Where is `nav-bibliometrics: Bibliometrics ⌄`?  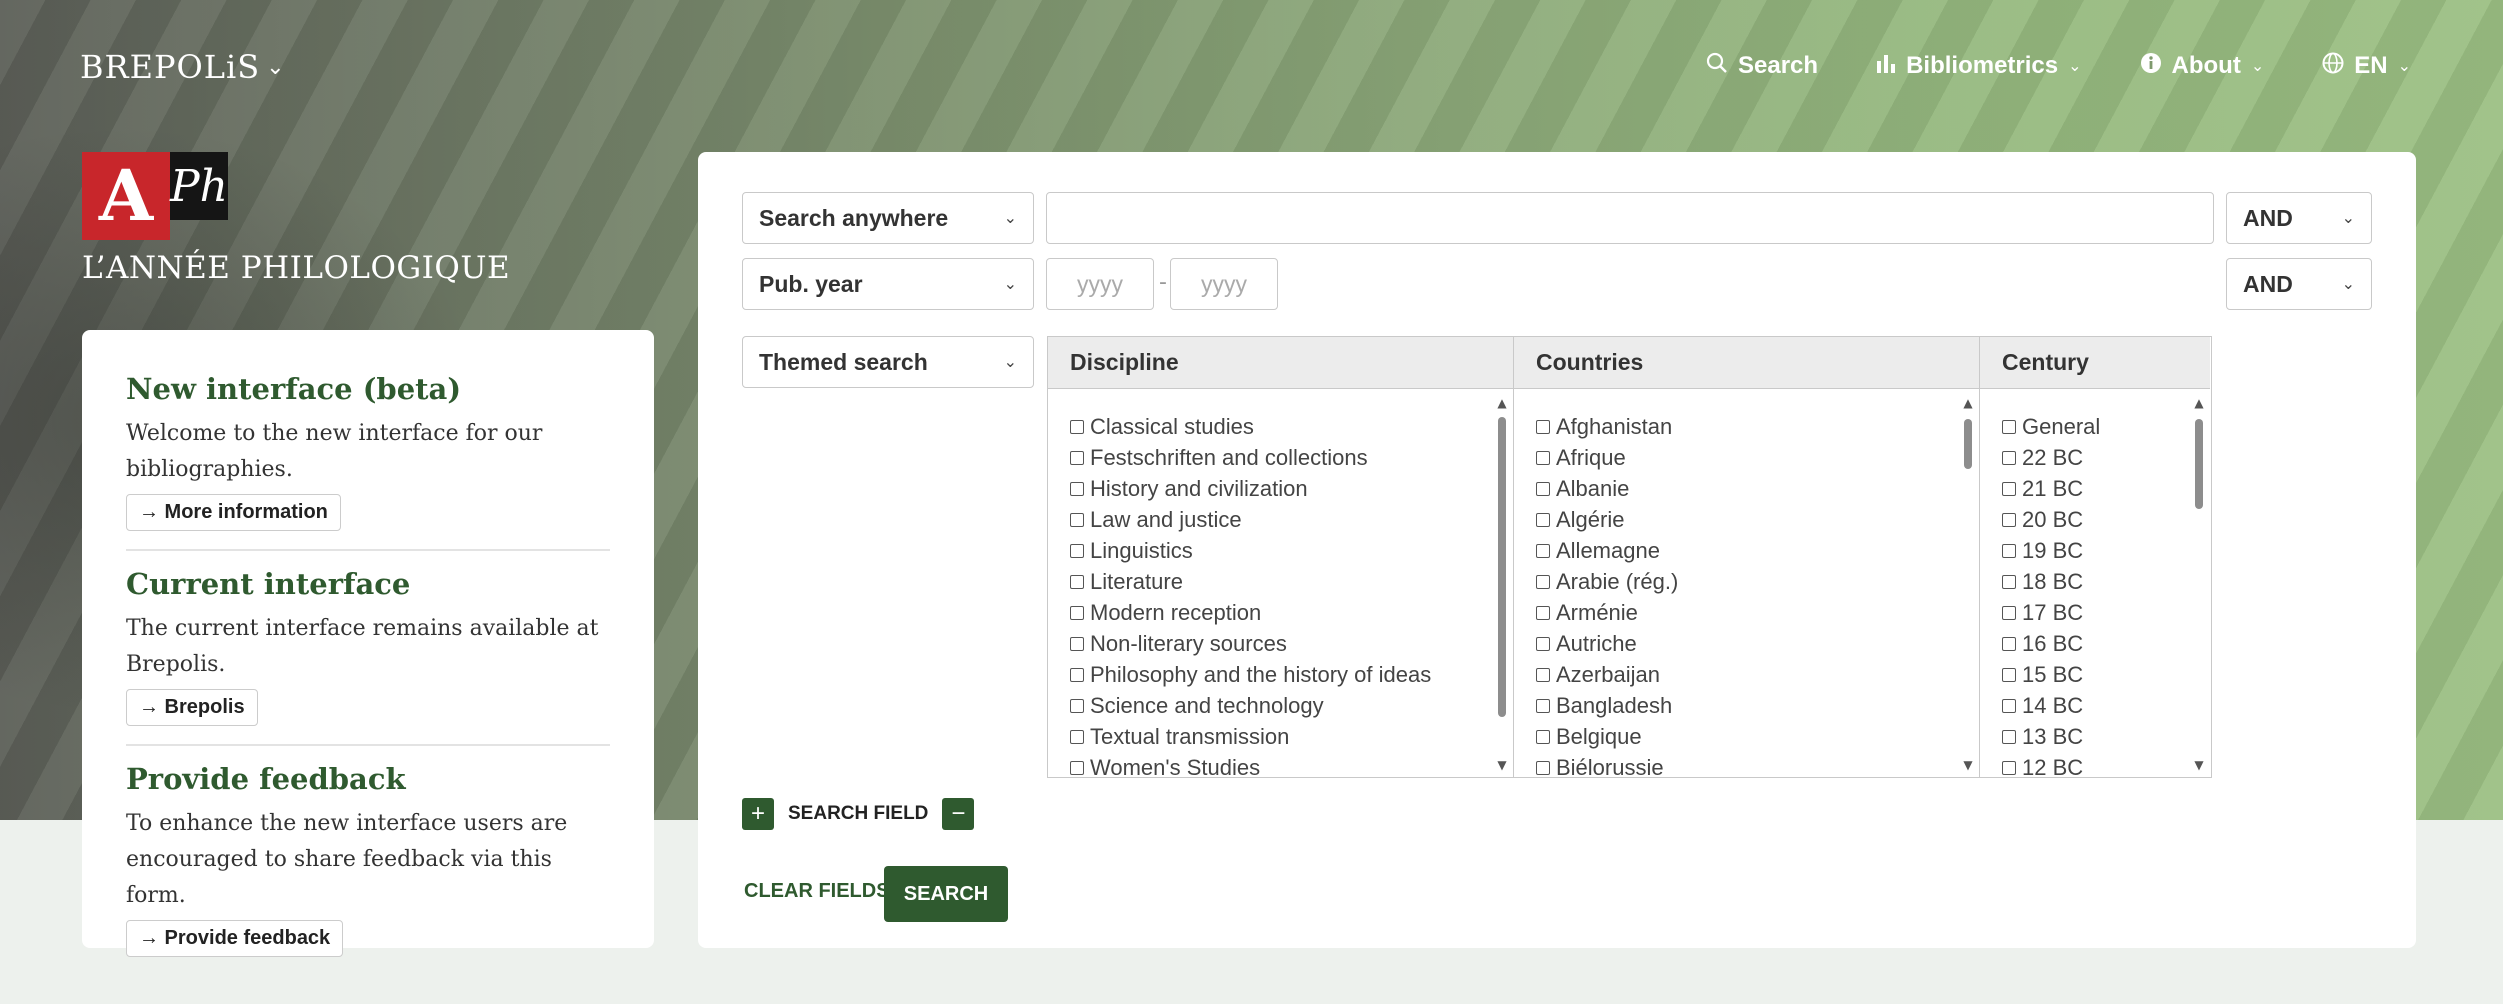
nav-bibliometrics: Bibliometrics ⌄ is located at coordinates (1979, 66).